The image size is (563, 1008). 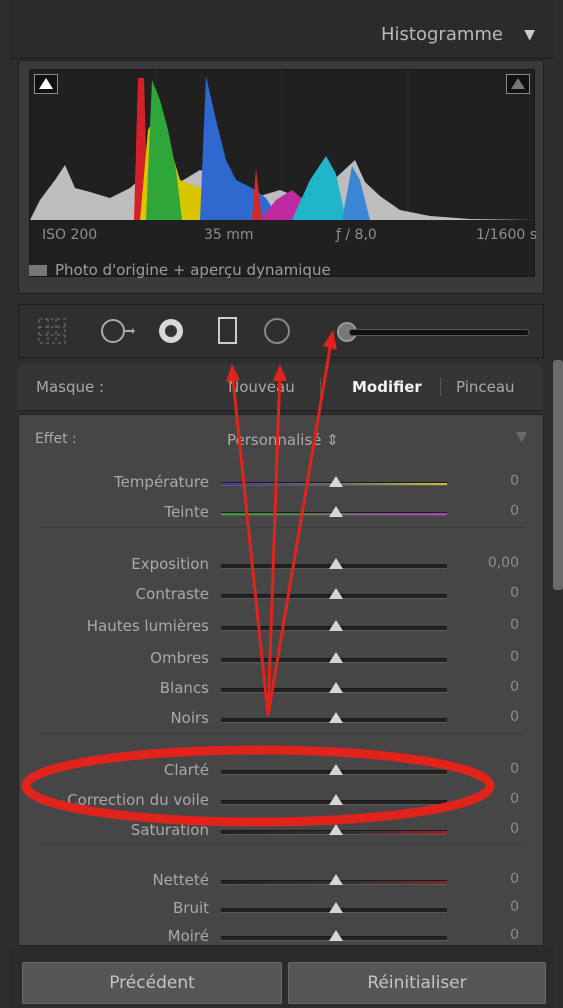 What do you see at coordinates (186, 512) in the screenshot?
I see `slider-label: Teinte` at bounding box center [186, 512].